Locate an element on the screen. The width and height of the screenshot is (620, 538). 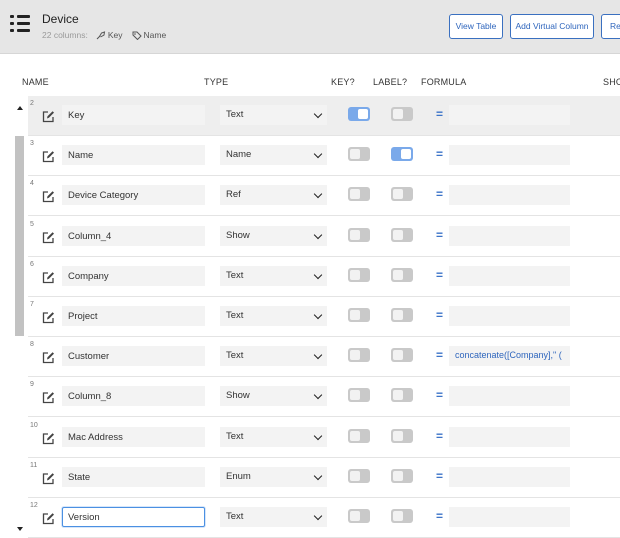
column-type-value: Show is located at coordinates (238, 396).